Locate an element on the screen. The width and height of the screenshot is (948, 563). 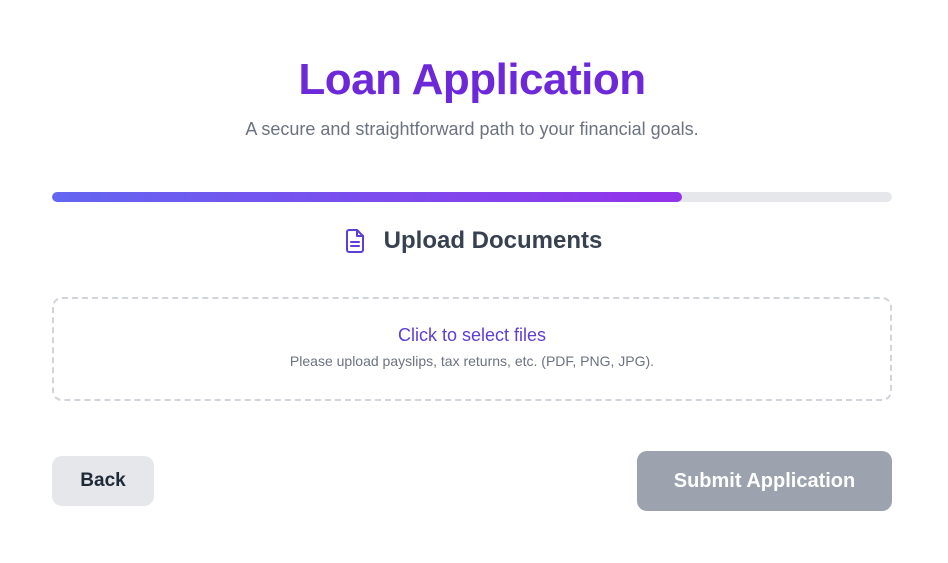
select-files-link: Click to select files is located at coordinates (472, 335).